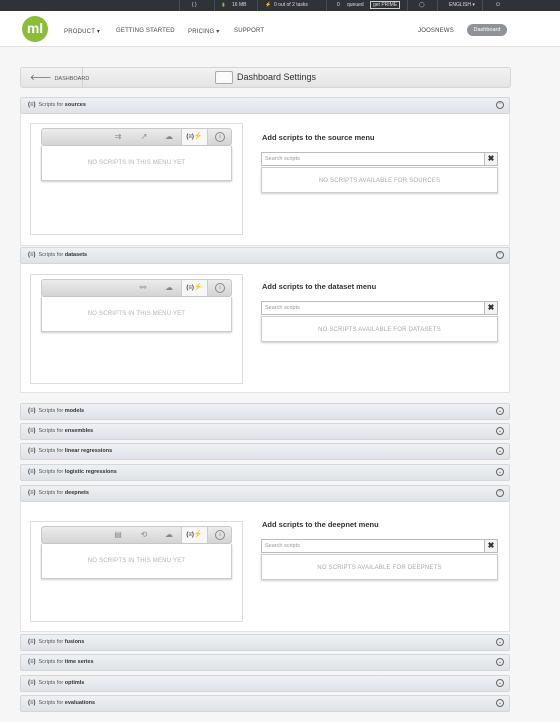 This screenshot has width=560, height=722. What do you see at coordinates (265, 255) in the screenshot?
I see `section-header-datasets: (≡) Scripts for datasets ⌃` at bounding box center [265, 255].